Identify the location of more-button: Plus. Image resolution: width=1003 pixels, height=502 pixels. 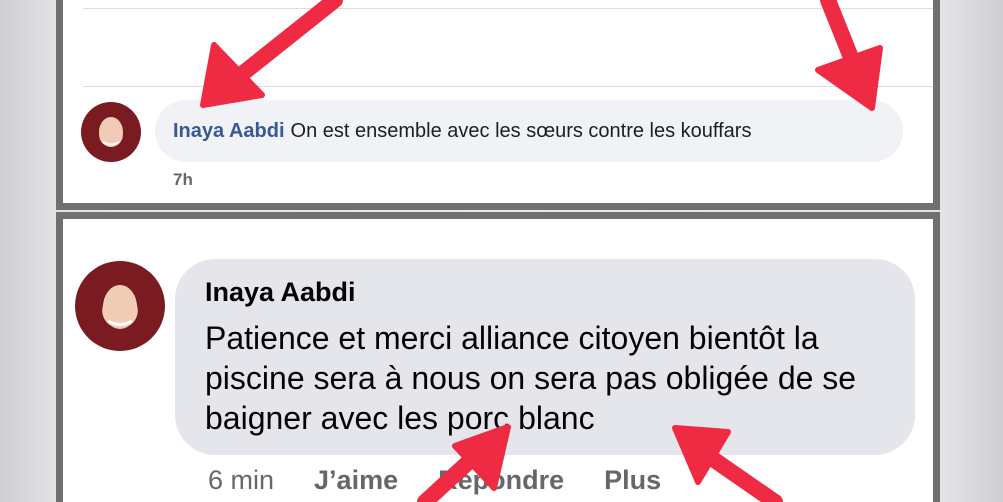
(632, 480).